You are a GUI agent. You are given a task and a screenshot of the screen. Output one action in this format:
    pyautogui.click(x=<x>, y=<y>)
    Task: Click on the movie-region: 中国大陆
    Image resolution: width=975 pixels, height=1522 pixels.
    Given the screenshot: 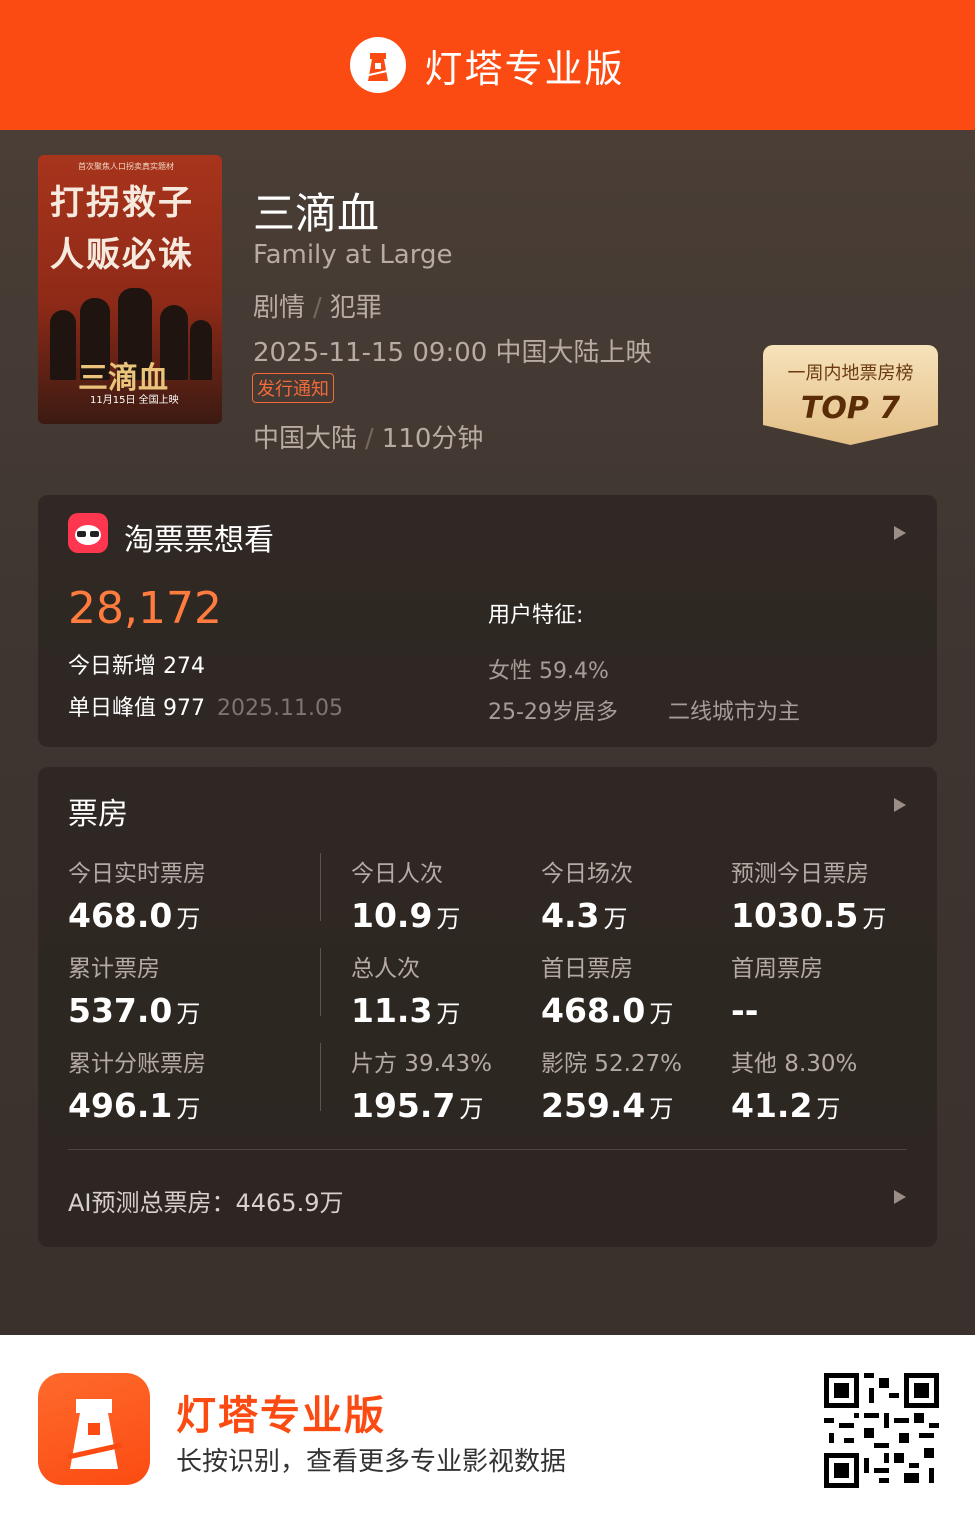 What is the action you would take?
    pyautogui.click(x=305, y=439)
    